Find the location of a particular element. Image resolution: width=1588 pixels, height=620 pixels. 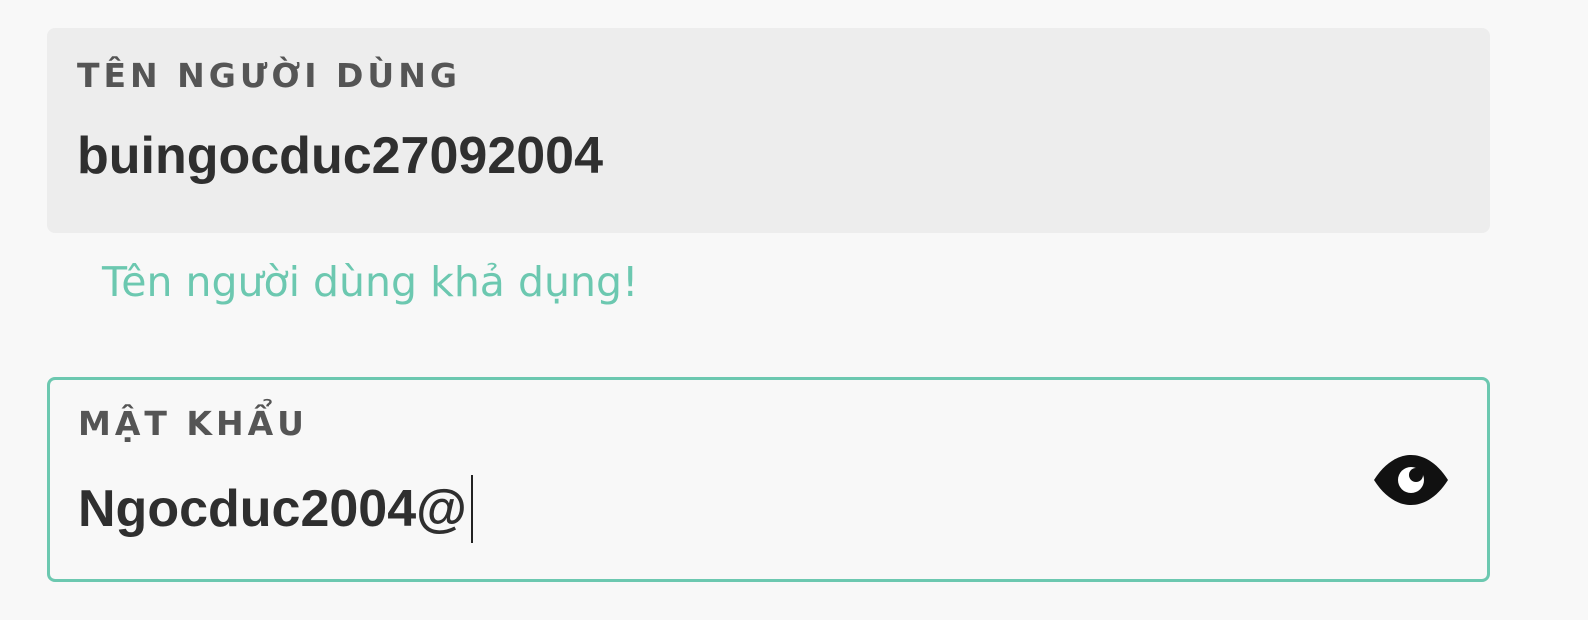

text-cursor is located at coordinates (471, 509).